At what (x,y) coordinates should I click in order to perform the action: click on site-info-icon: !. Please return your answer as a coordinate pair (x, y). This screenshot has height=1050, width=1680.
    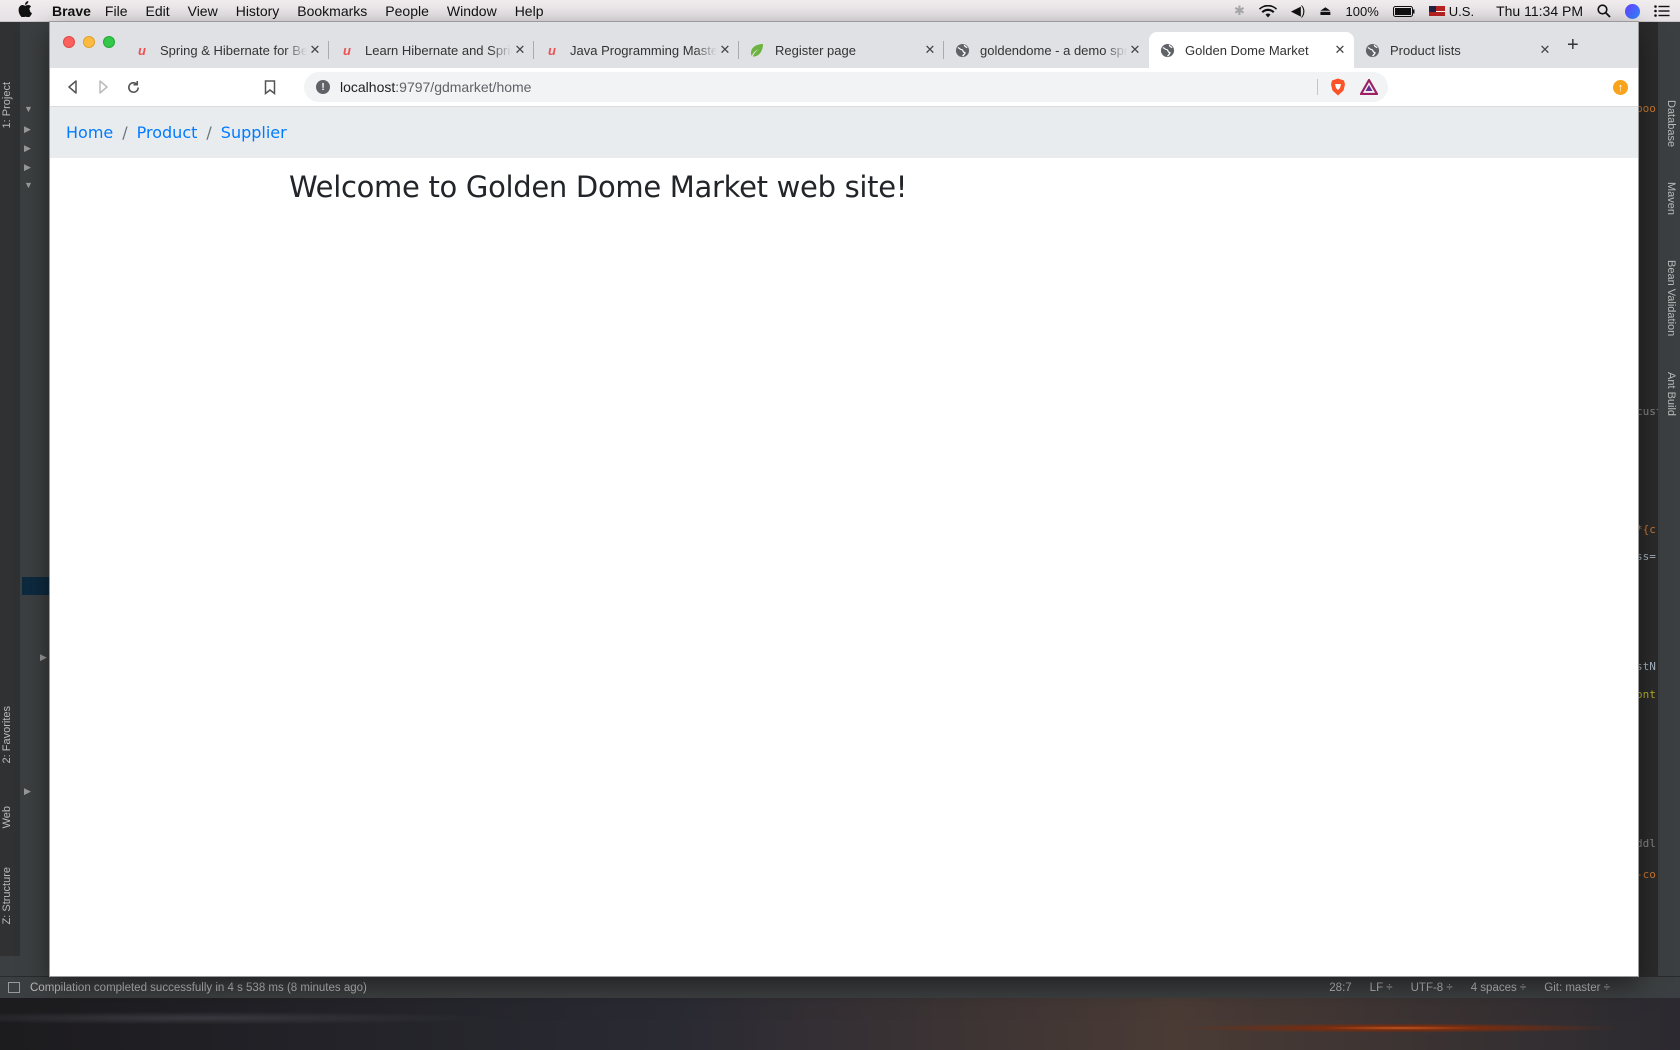
    Looking at the image, I should click on (323, 87).